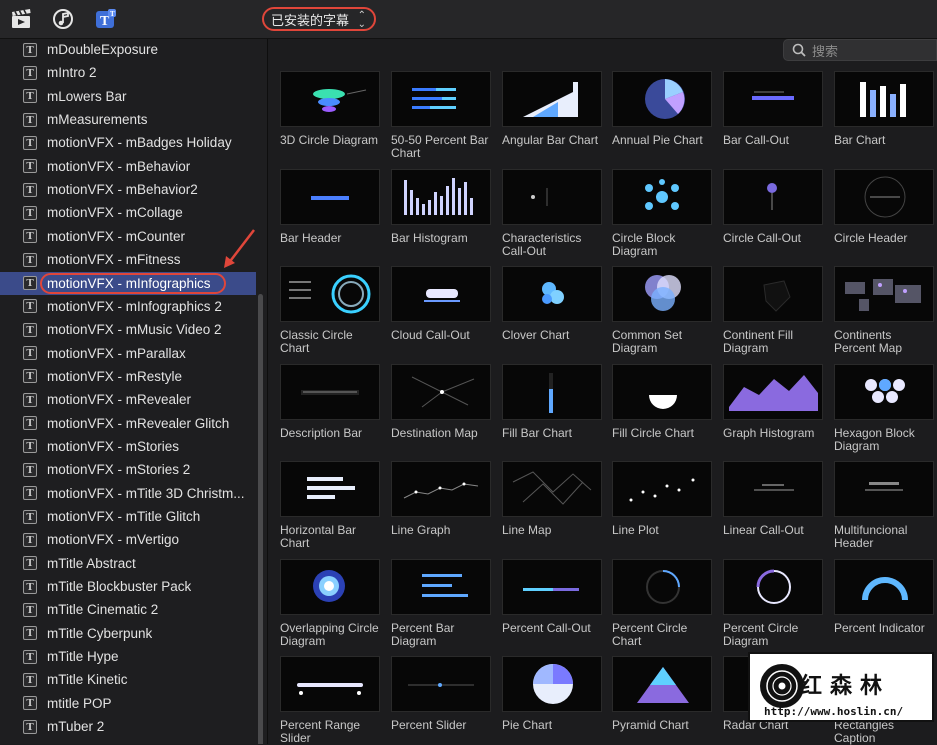 This screenshot has height=745, width=937. I want to click on sidebar-item: TmDoubleExposure, so click(128, 50).